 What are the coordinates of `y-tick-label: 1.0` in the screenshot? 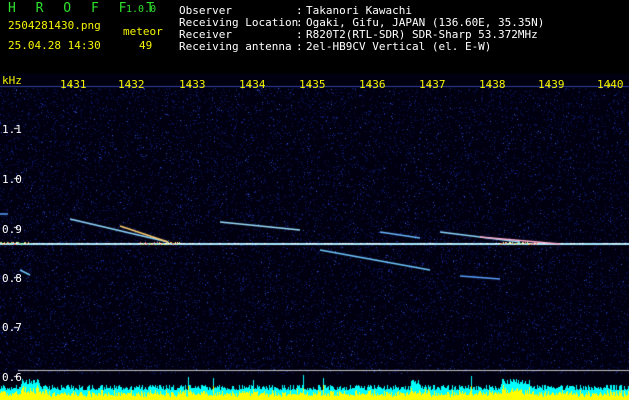 It's located at (12, 179).